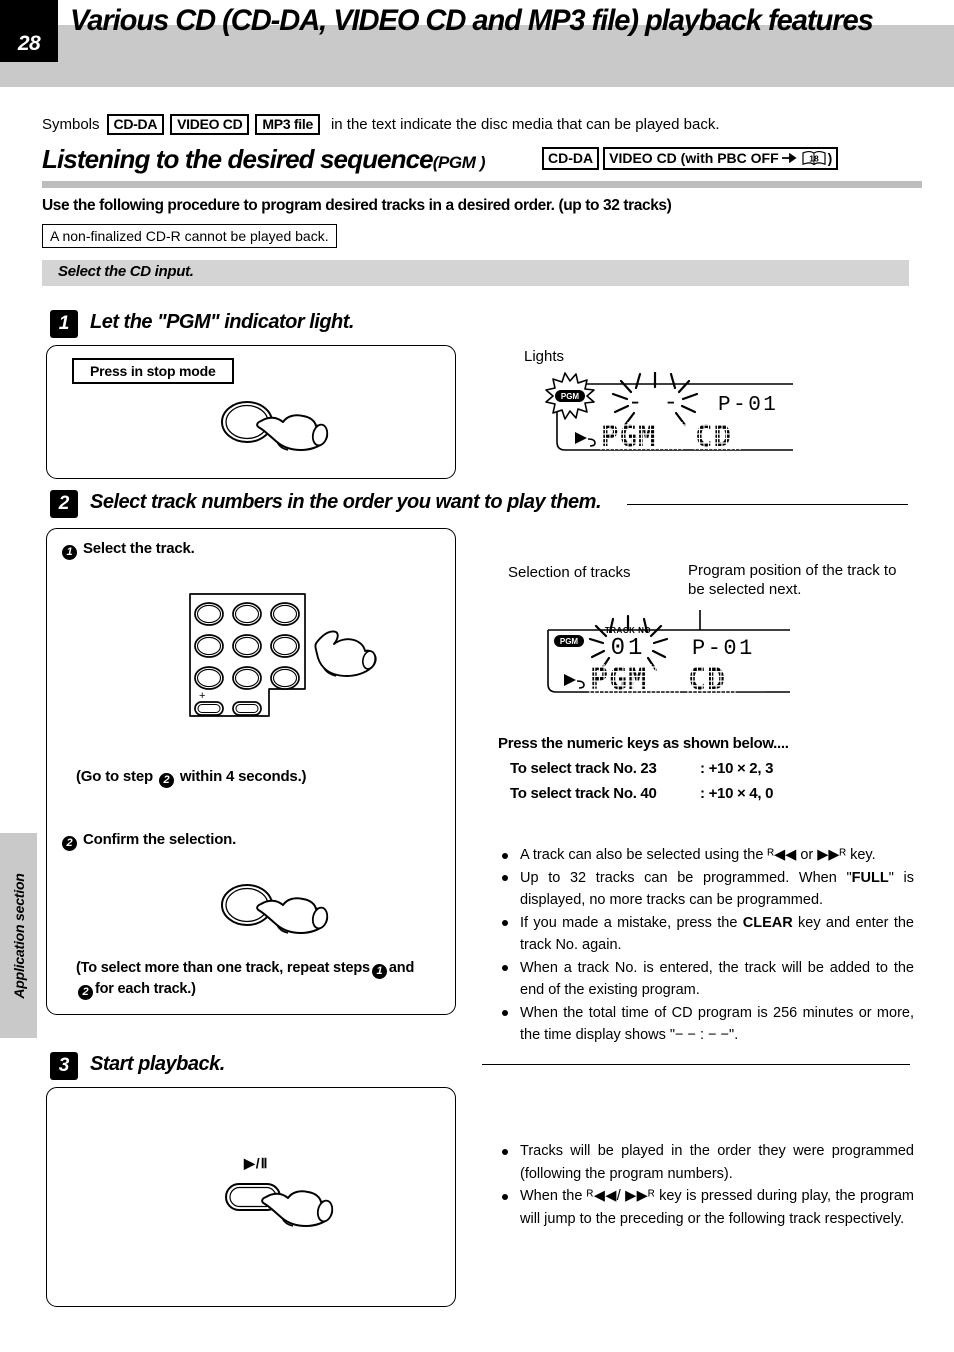 The height and width of the screenshot is (1352, 954). Describe the element at coordinates (64, 504) in the screenshot. I see `step-2-number: 2` at that location.